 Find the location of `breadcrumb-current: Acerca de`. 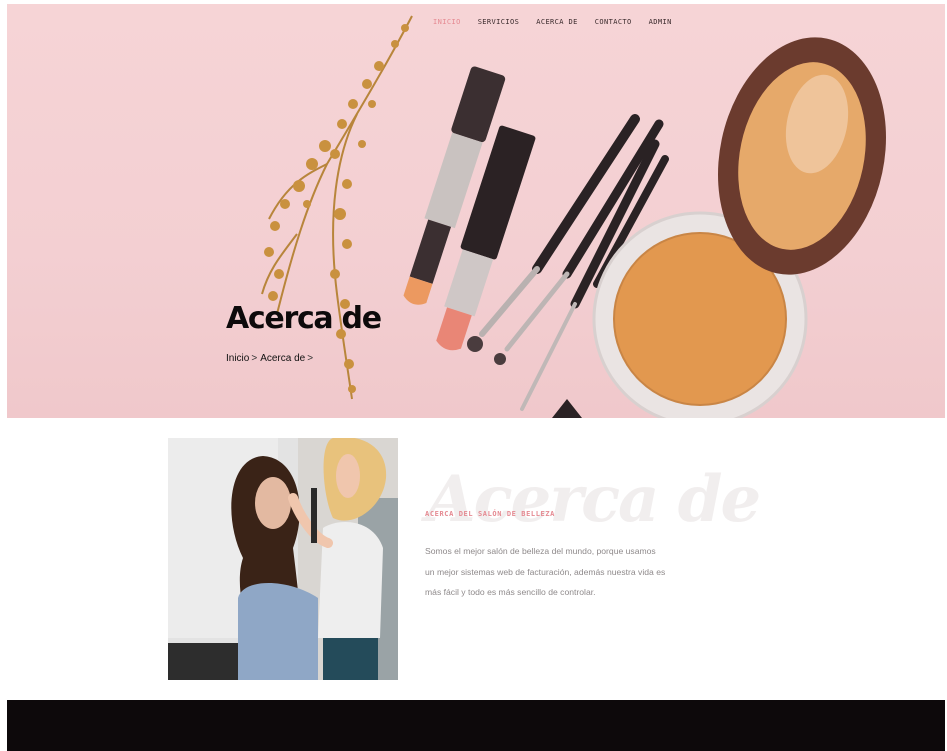

breadcrumb-current: Acerca de is located at coordinates (283, 358).